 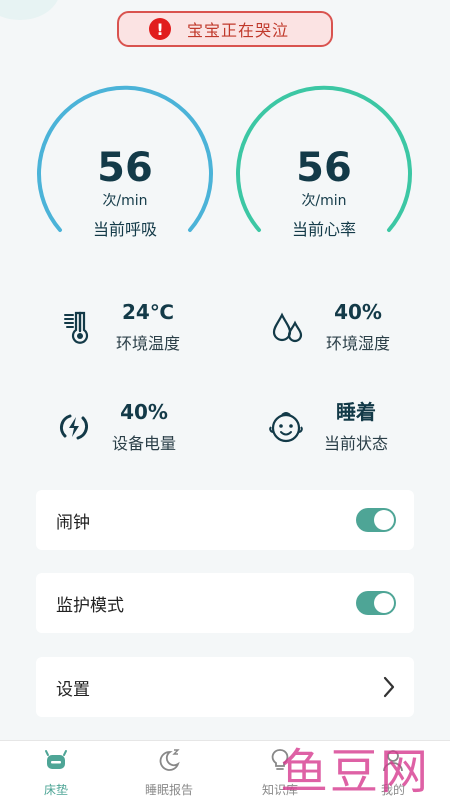 What do you see at coordinates (116, 427) in the screenshot?
I see `battery-stat: 40% 设备电量` at bounding box center [116, 427].